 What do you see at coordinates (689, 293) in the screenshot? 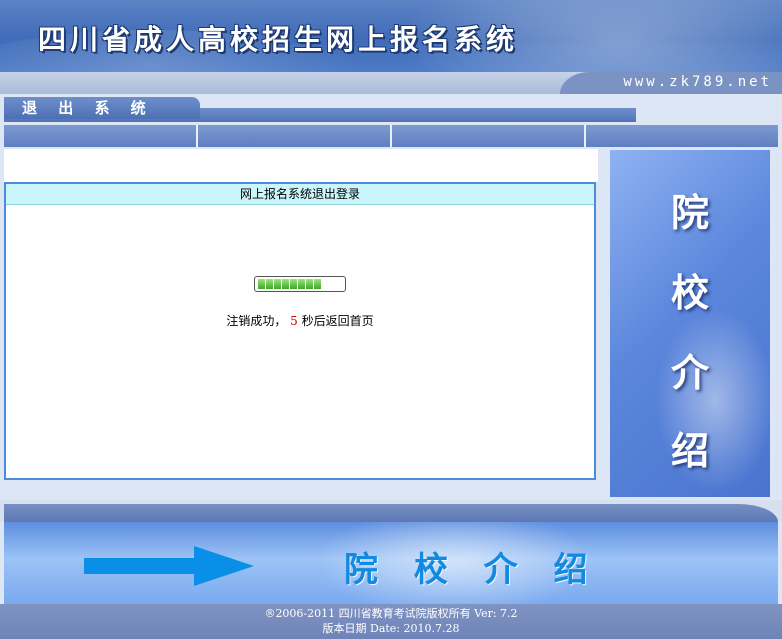
I see `side-banner-char: 校` at bounding box center [689, 293].